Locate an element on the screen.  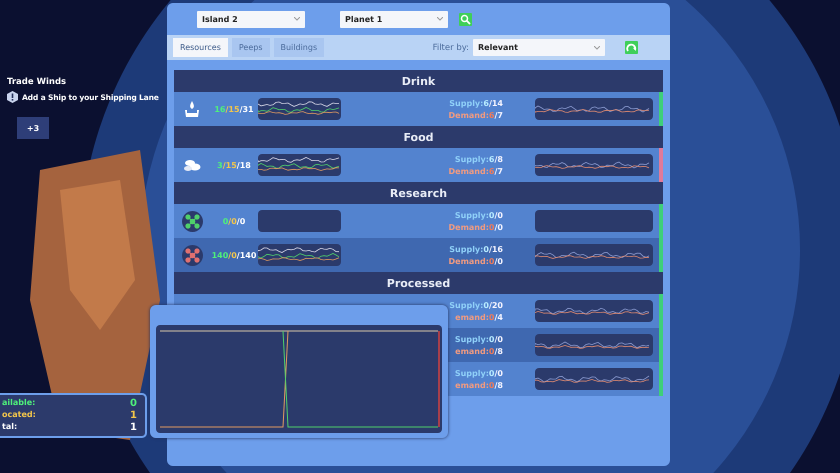
refresh-icon is located at coordinates (631, 47).